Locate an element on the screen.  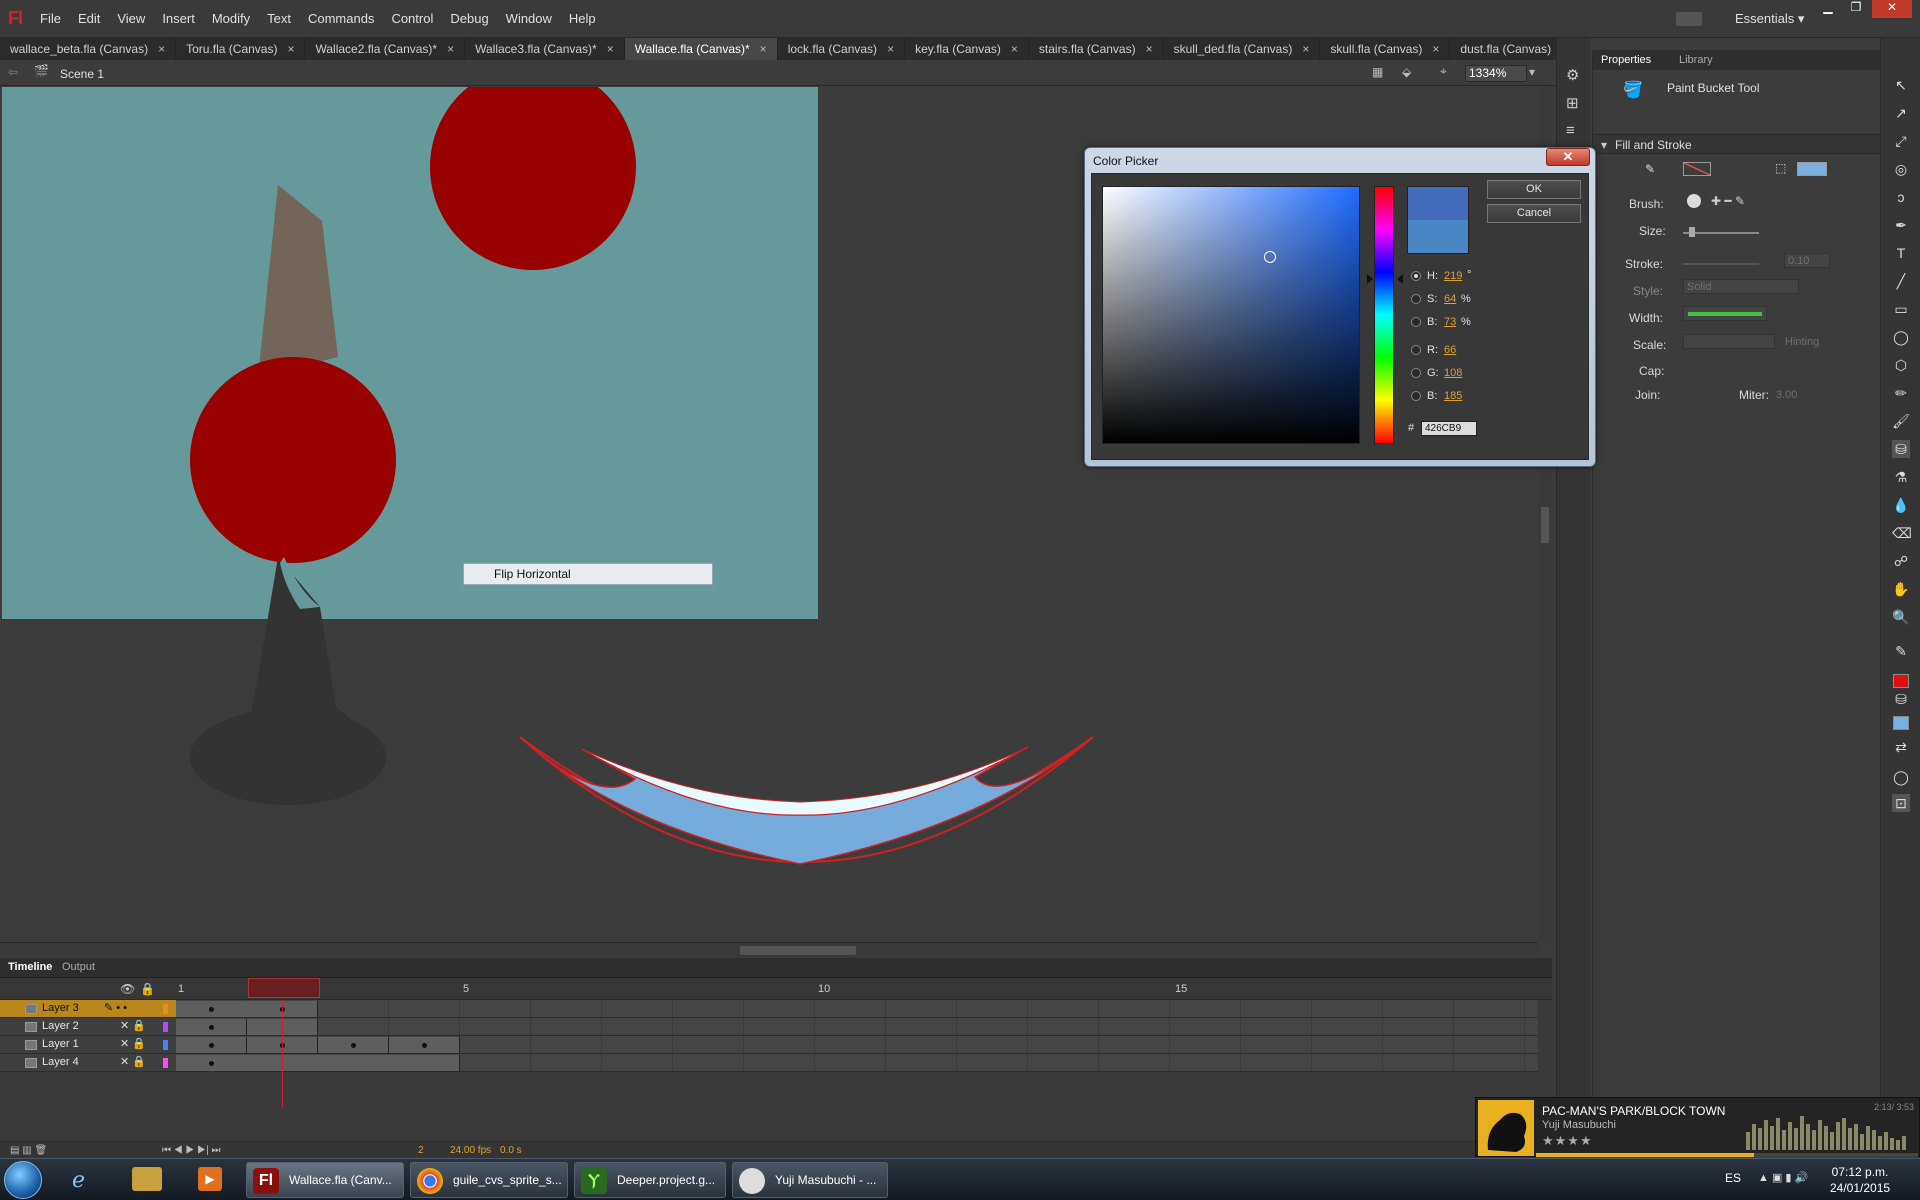
scale-select is located at coordinates (1729, 341).